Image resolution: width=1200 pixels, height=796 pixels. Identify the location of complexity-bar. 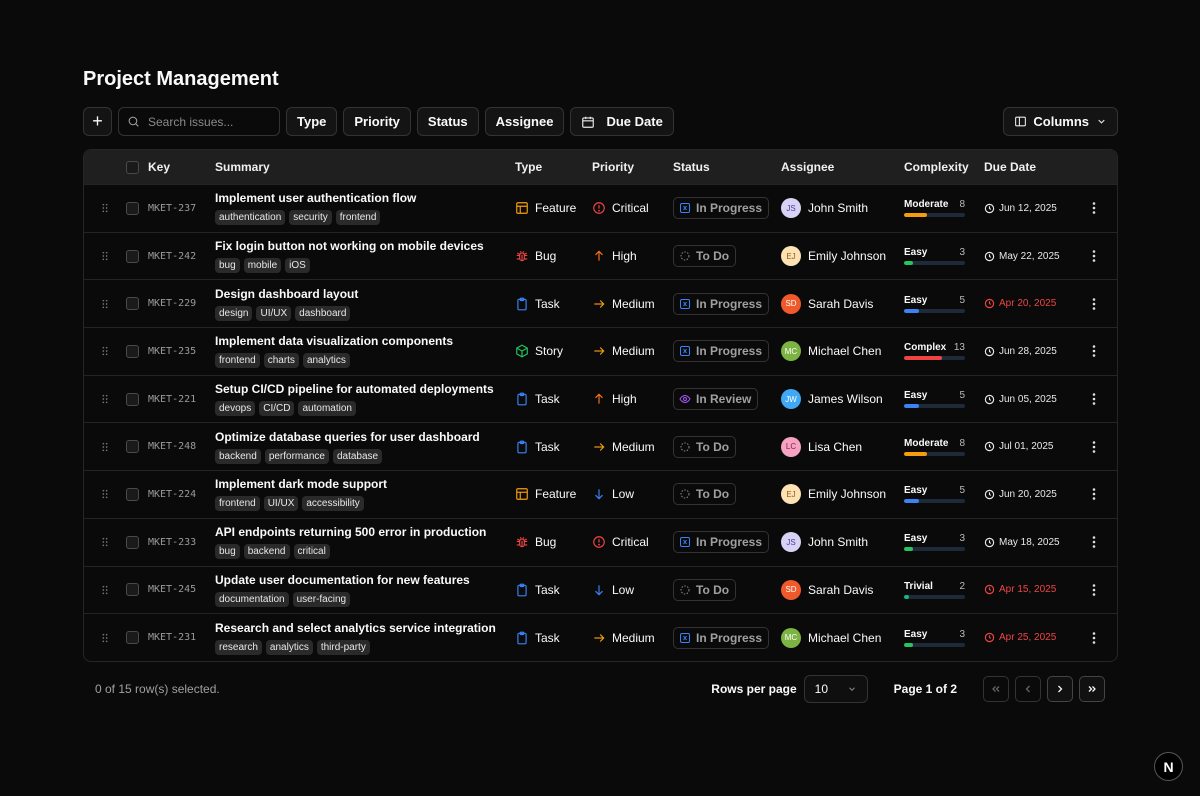
(934, 406).